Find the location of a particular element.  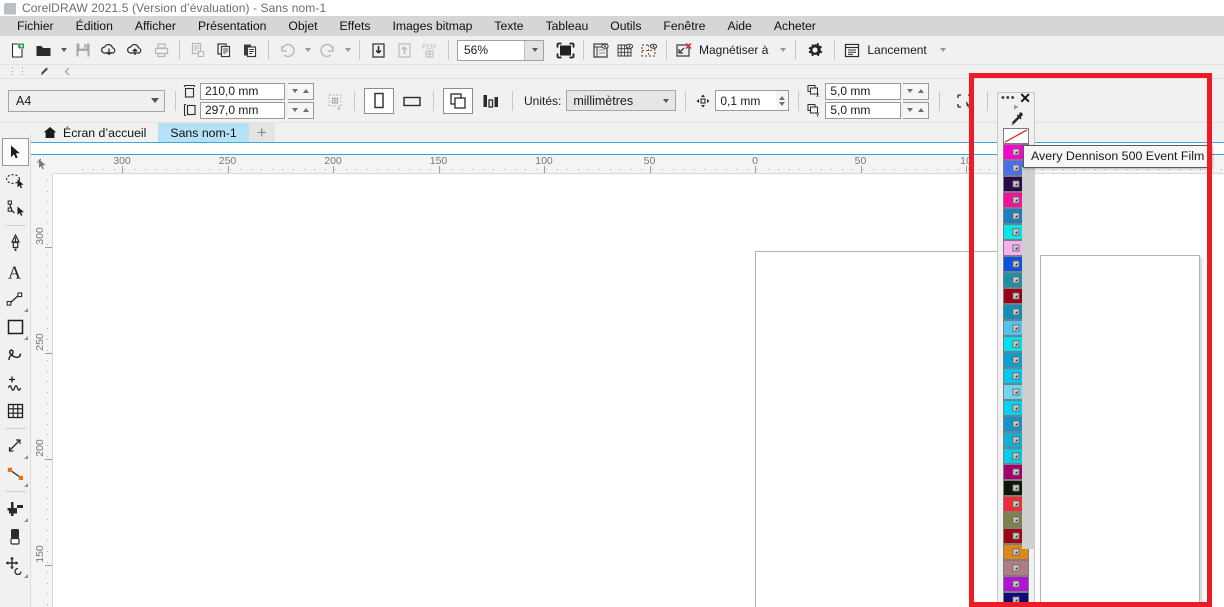

menu-item-effets: Effets is located at coordinates (355, 26).